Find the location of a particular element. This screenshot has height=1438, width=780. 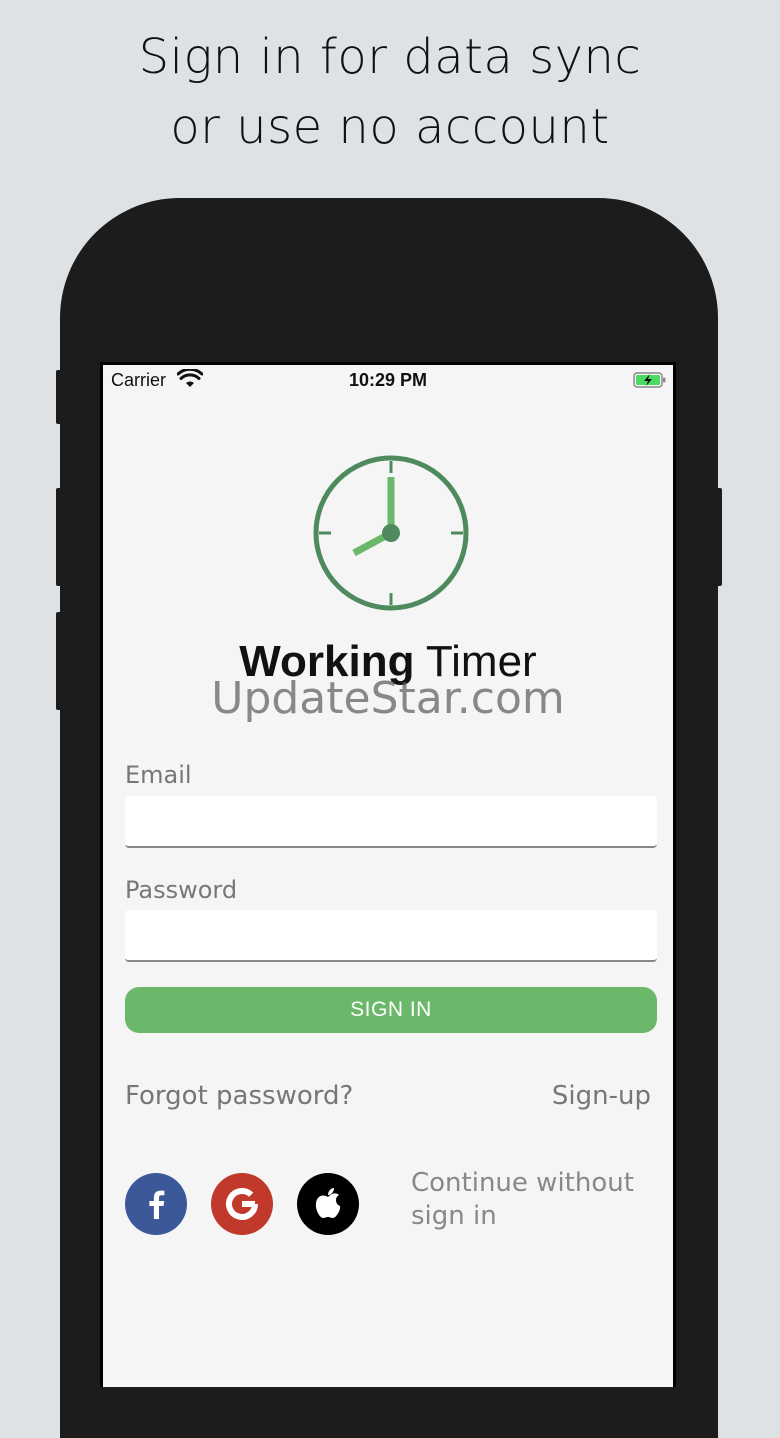

email-label: Email is located at coordinates (158, 775).